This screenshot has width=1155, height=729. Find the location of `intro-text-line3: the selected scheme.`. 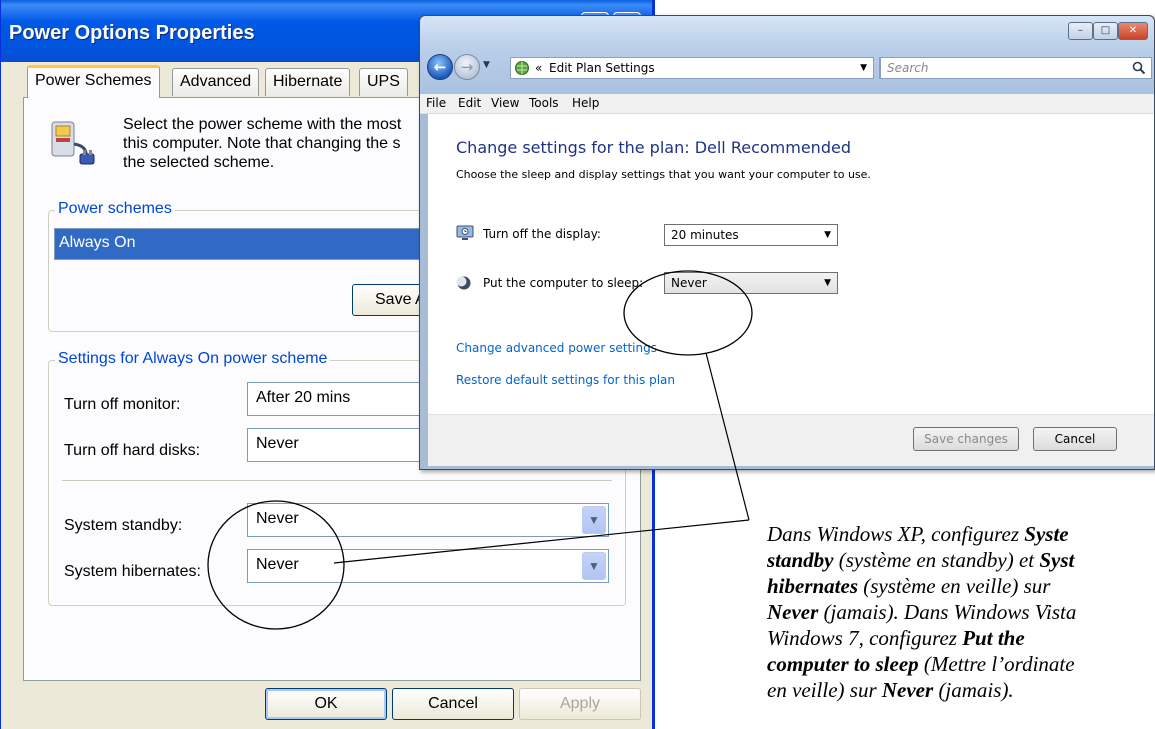

intro-text-line3: the selected scheme. is located at coordinates (199, 162).